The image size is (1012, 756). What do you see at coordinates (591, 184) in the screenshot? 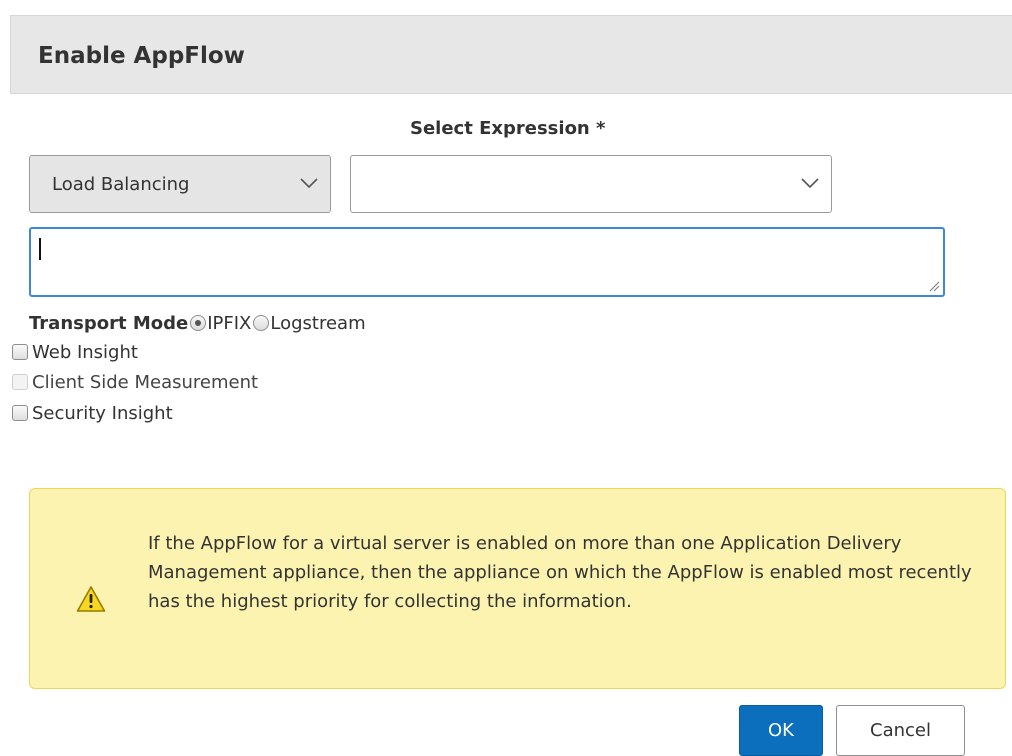
I see `expression-select` at bounding box center [591, 184].